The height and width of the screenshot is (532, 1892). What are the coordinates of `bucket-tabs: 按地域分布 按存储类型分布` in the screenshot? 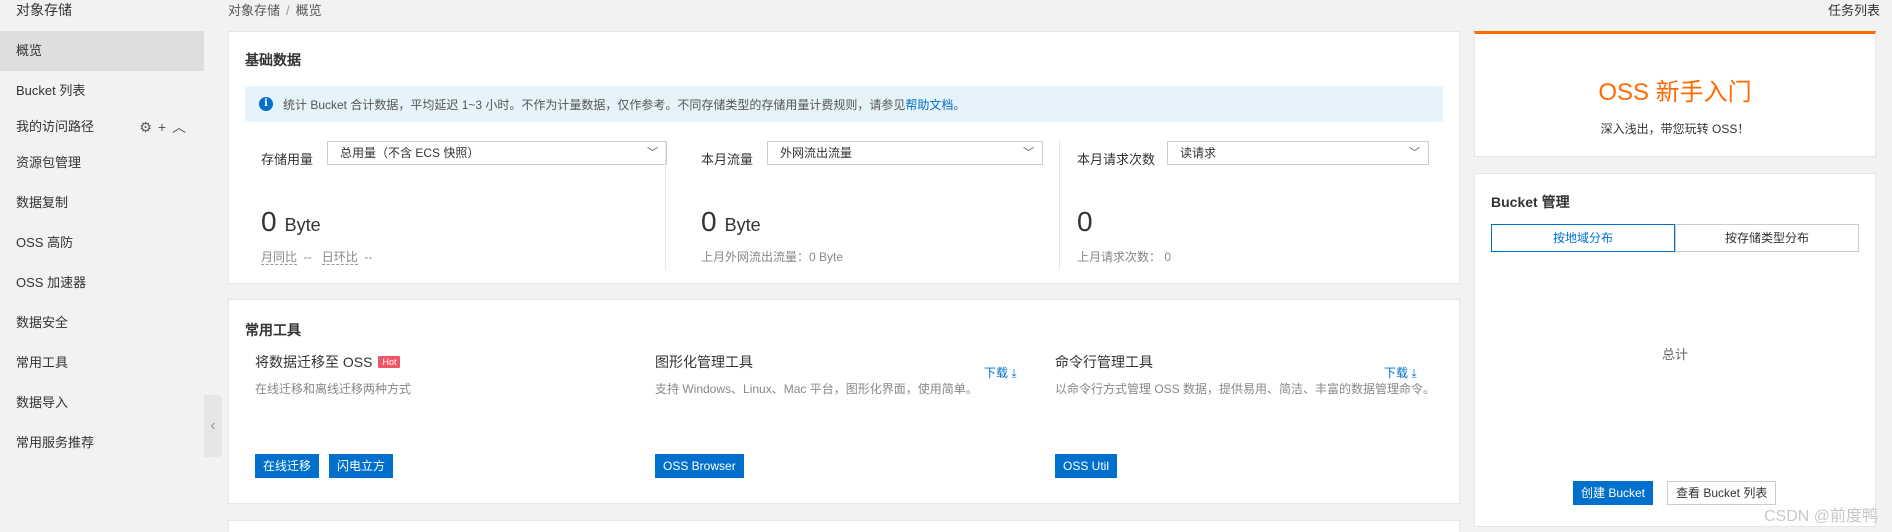 It's located at (1675, 238).